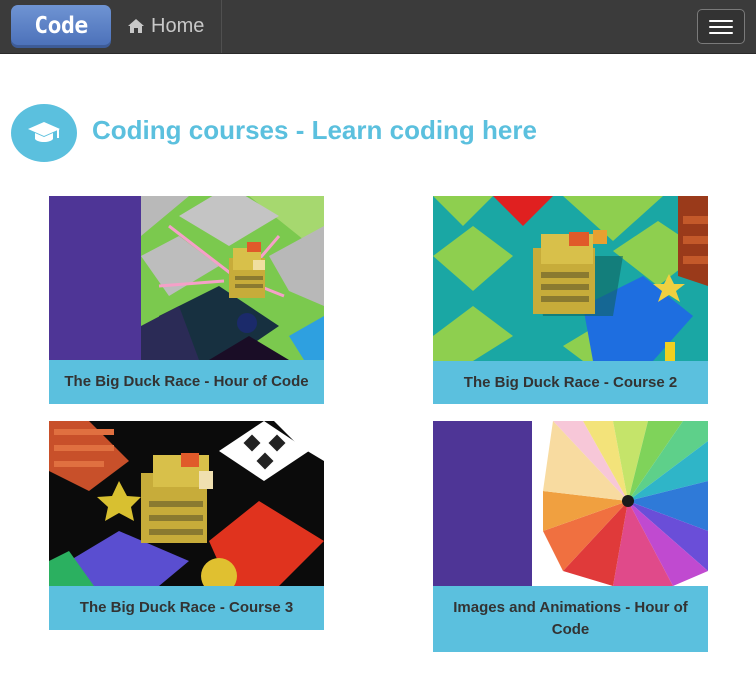 The image size is (756, 685). Describe the element at coordinates (186, 608) in the screenshot. I see `course-title: The Big Duck Race - Course 3` at that location.